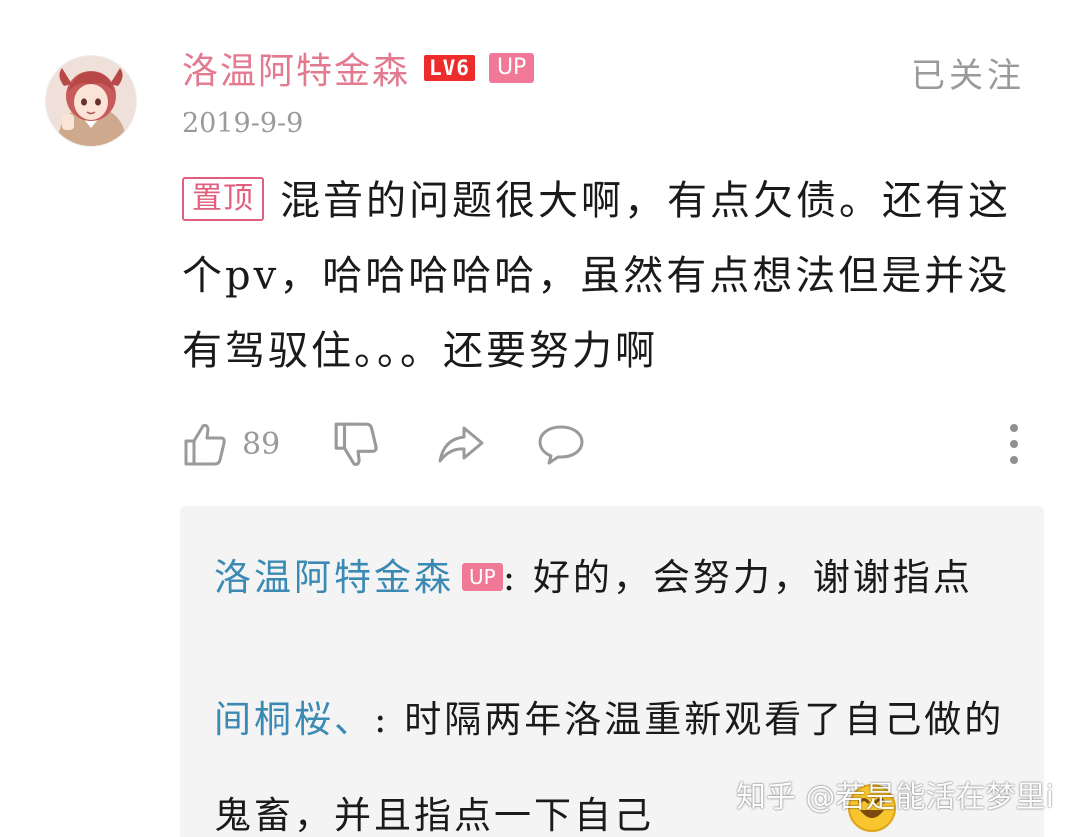 This screenshot has height=837, width=1079. I want to click on thumbs-up-icon, so click(205, 444).